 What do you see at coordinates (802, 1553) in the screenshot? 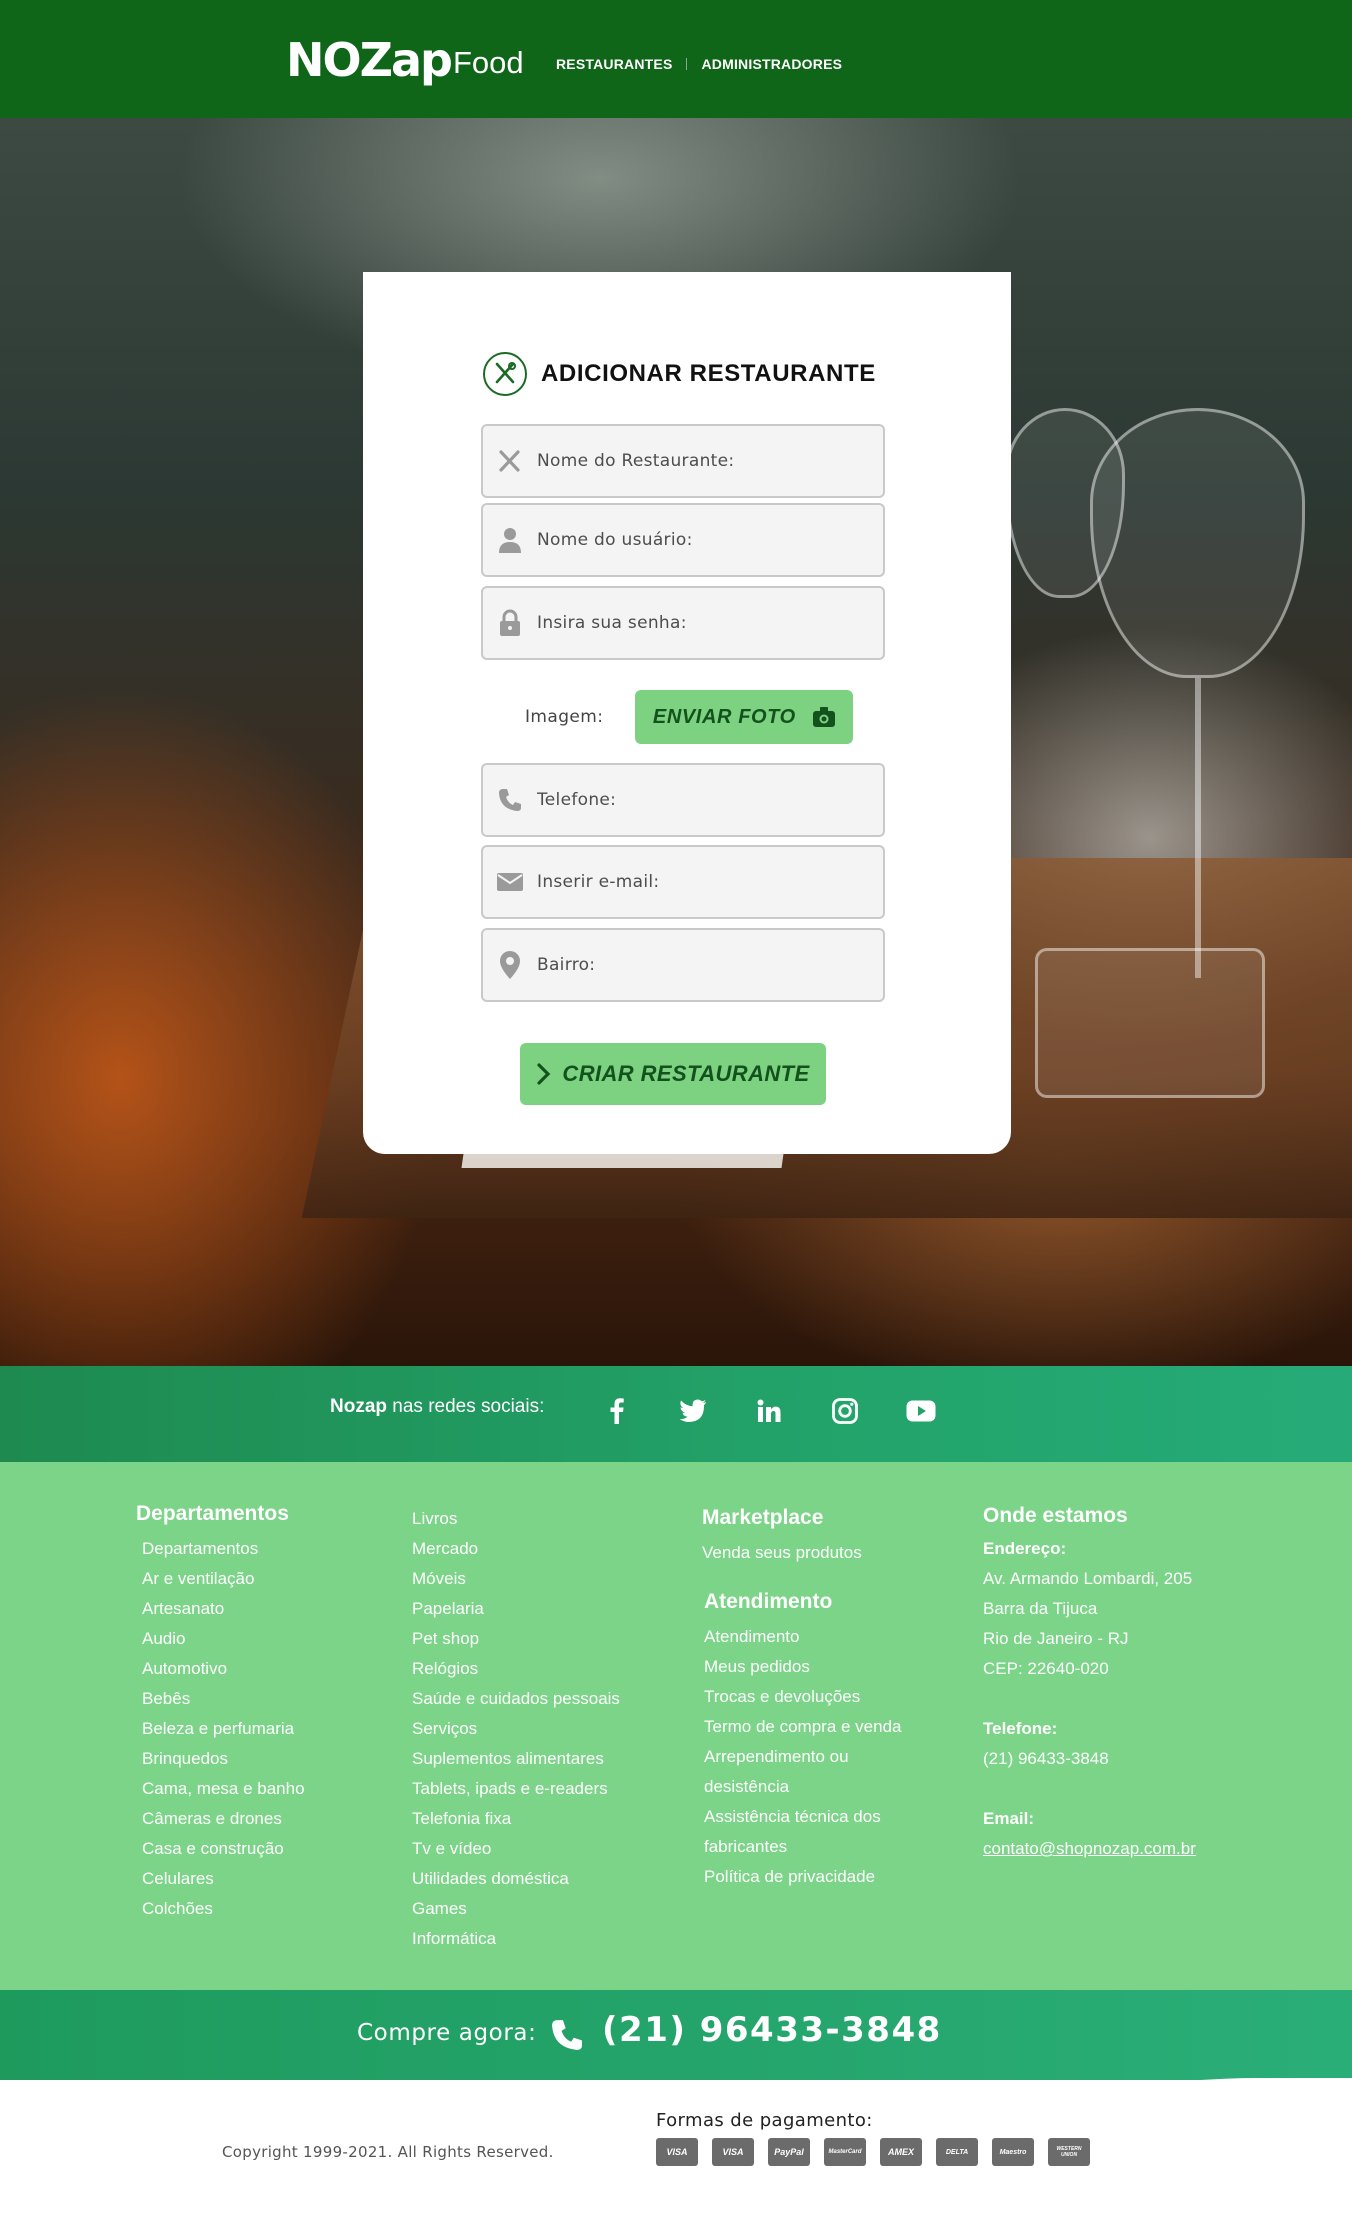
I see `marketplace-link: Venda seus produtos` at bounding box center [802, 1553].